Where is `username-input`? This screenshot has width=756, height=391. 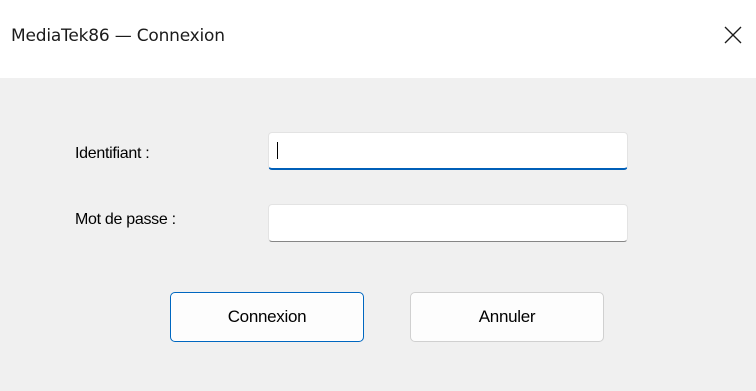 username-input is located at coordinates (448, 151).